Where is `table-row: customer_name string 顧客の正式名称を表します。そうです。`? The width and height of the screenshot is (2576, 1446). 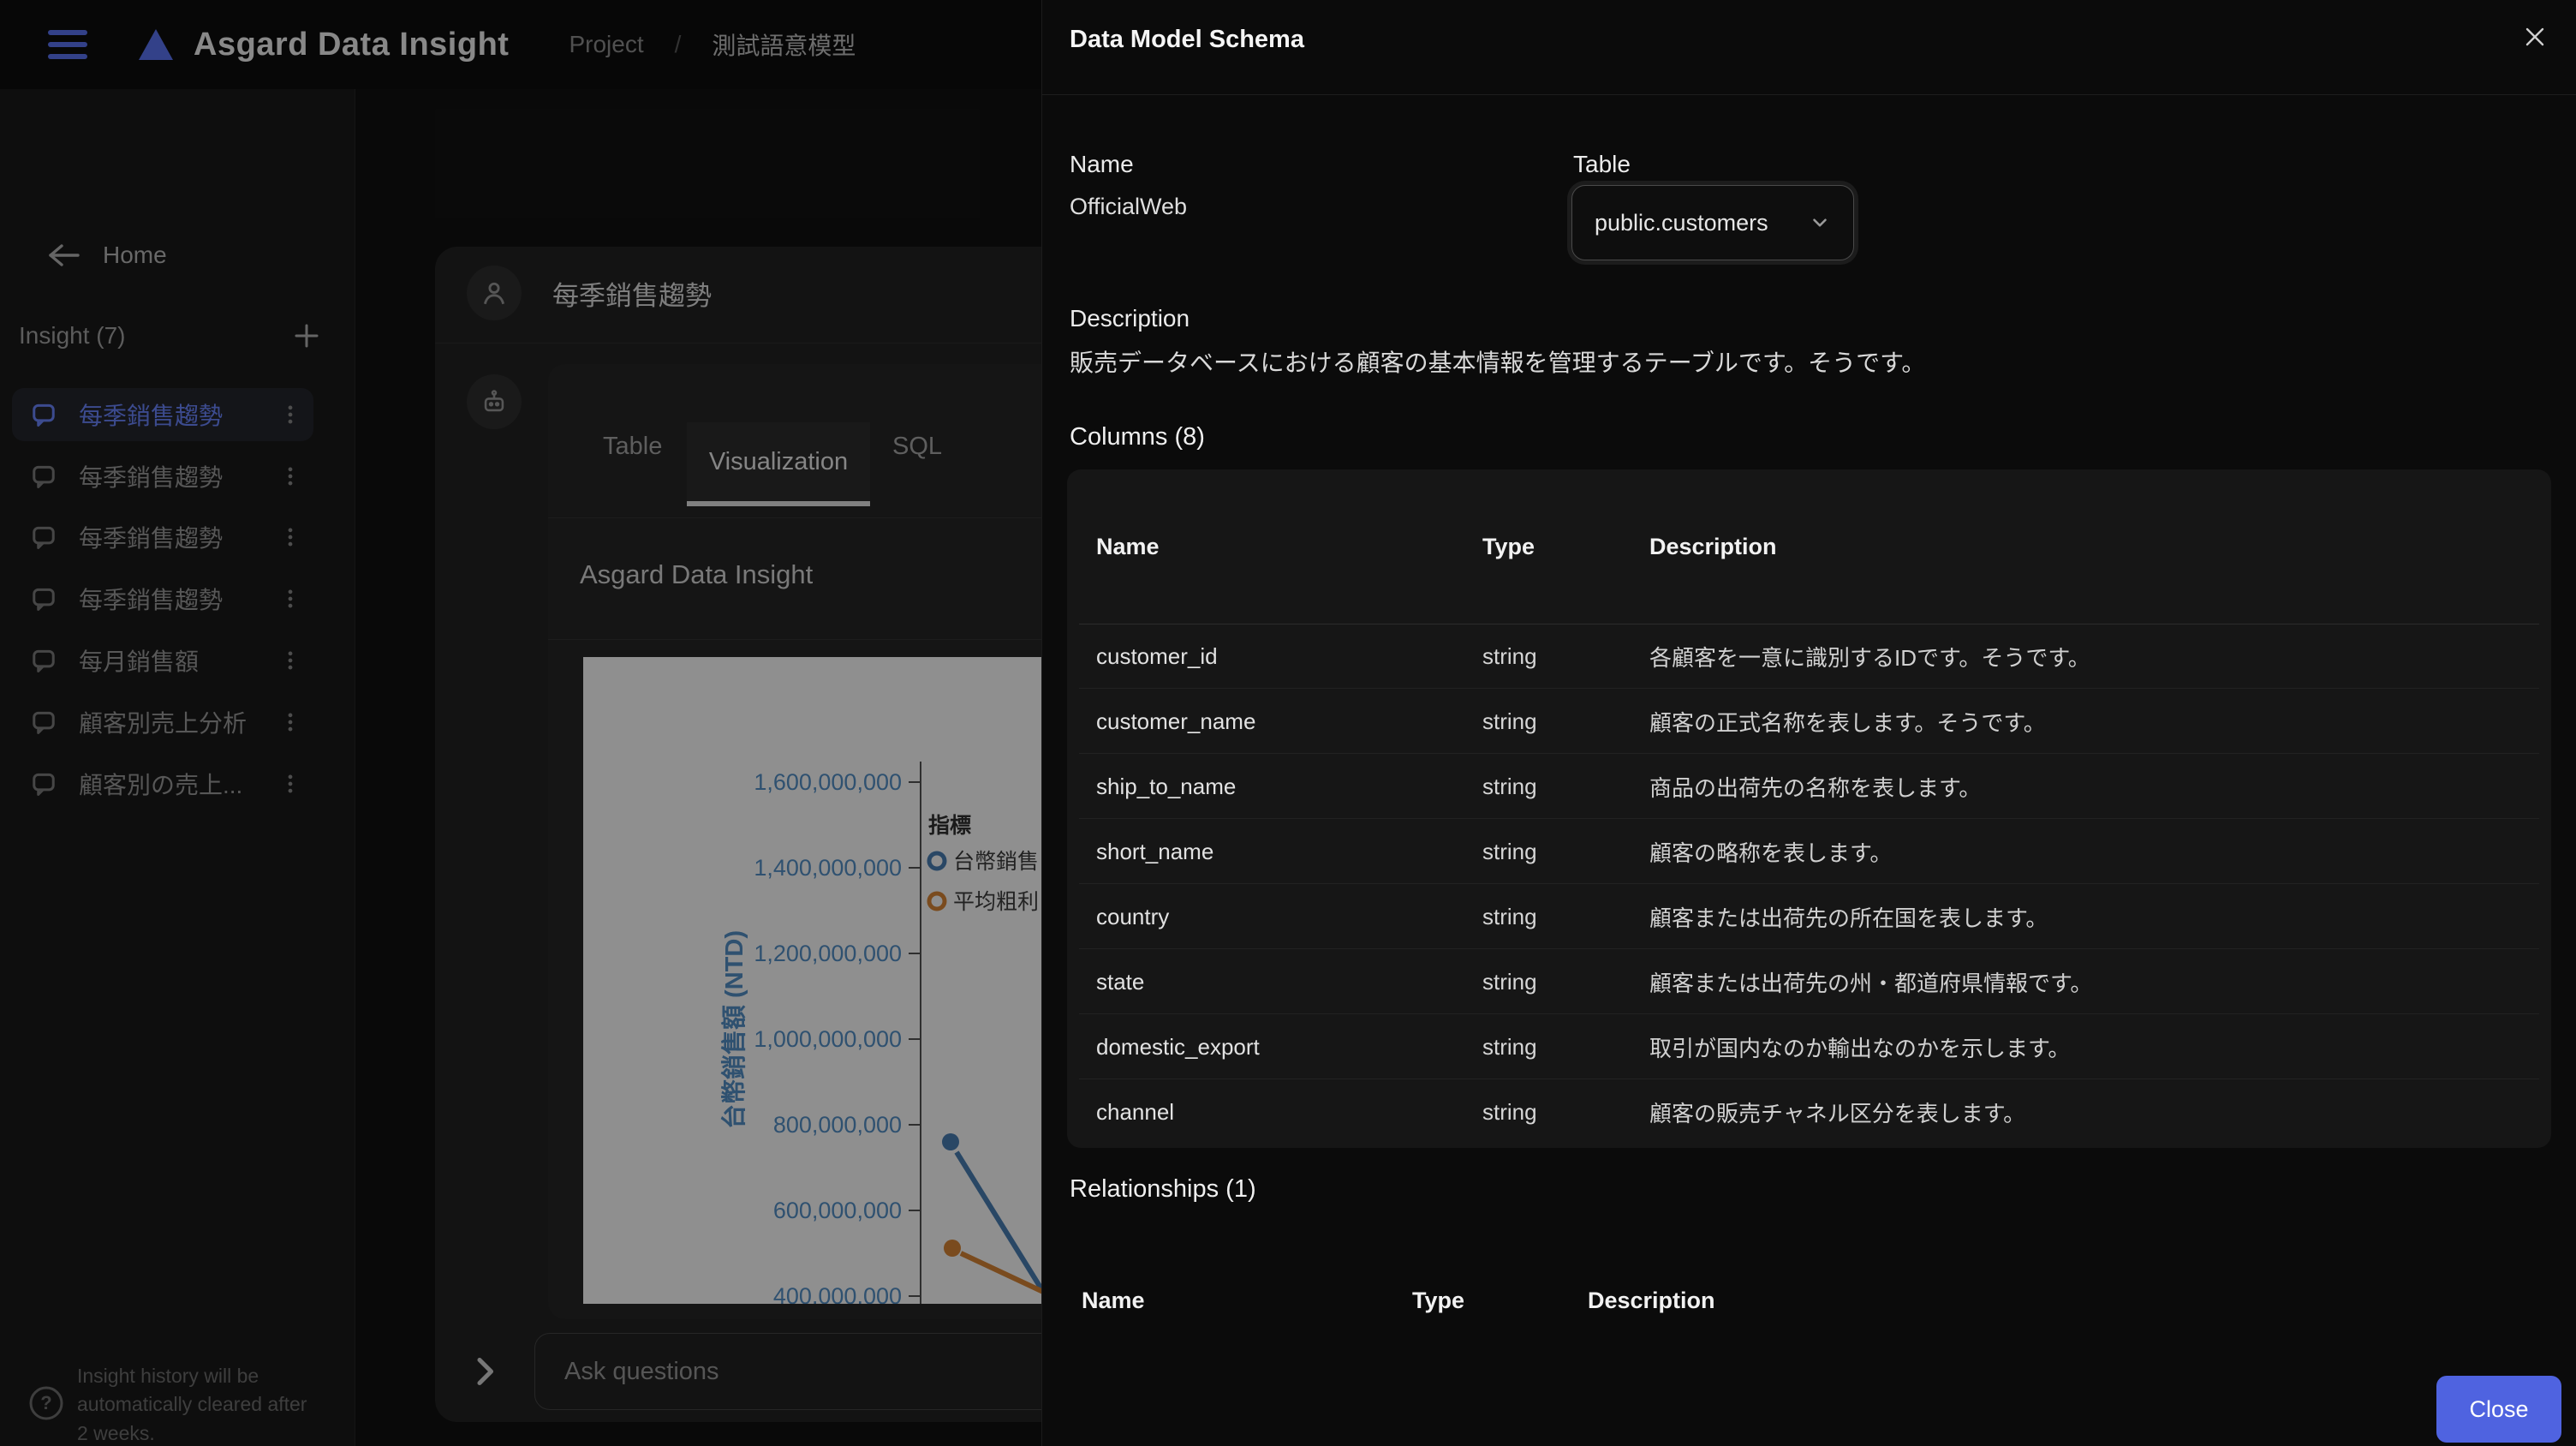 table-row: customer_name string 顧客の正式名称を表します。そうです。 is located at coordinates (1809, 722).